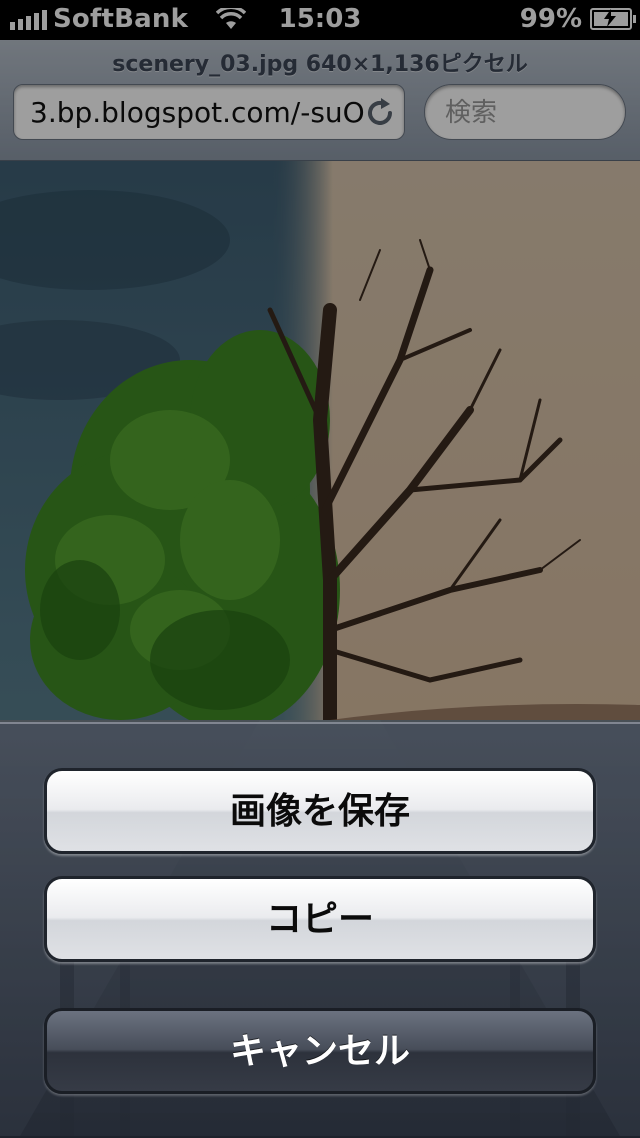 This screenshot has height=1138, width=640. I want to click on cancel-button: キャンセル, so click(320, 1051).